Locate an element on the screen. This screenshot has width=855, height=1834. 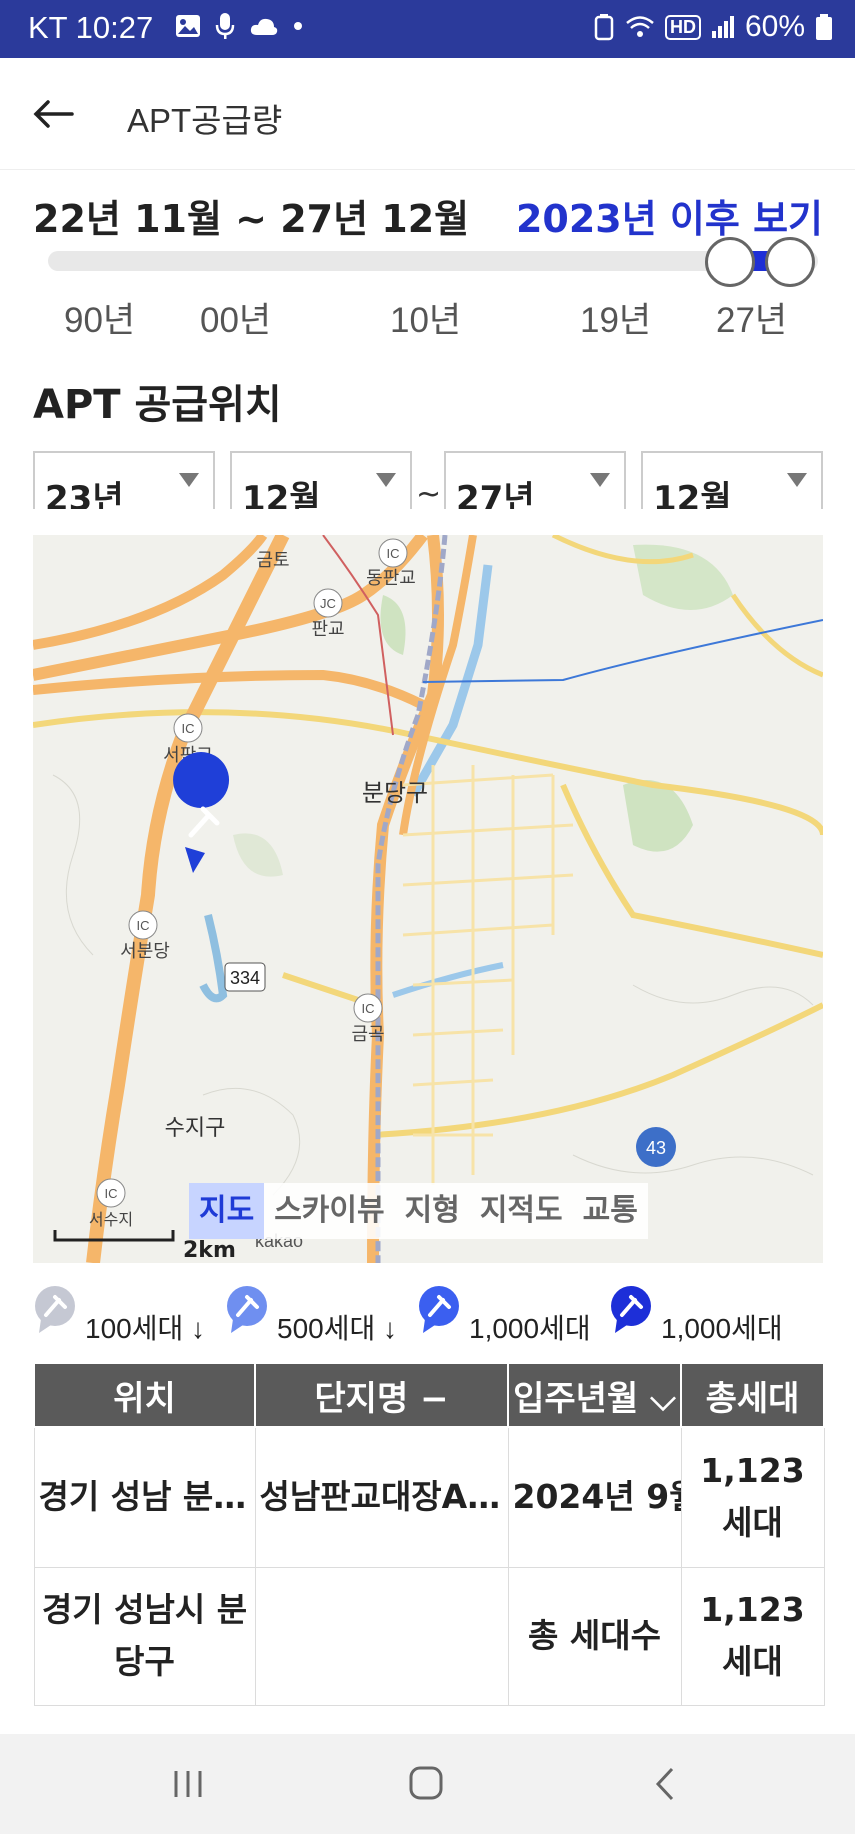
recent-apps-icon is located at coordinates (188, 1784).